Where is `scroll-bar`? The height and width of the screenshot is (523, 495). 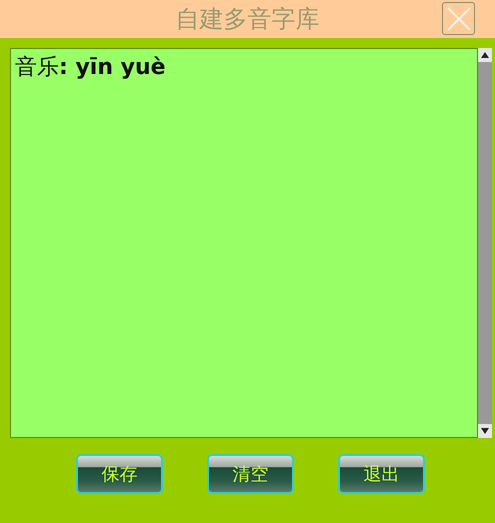 scroll-bar is located at coordinates (485, 243).